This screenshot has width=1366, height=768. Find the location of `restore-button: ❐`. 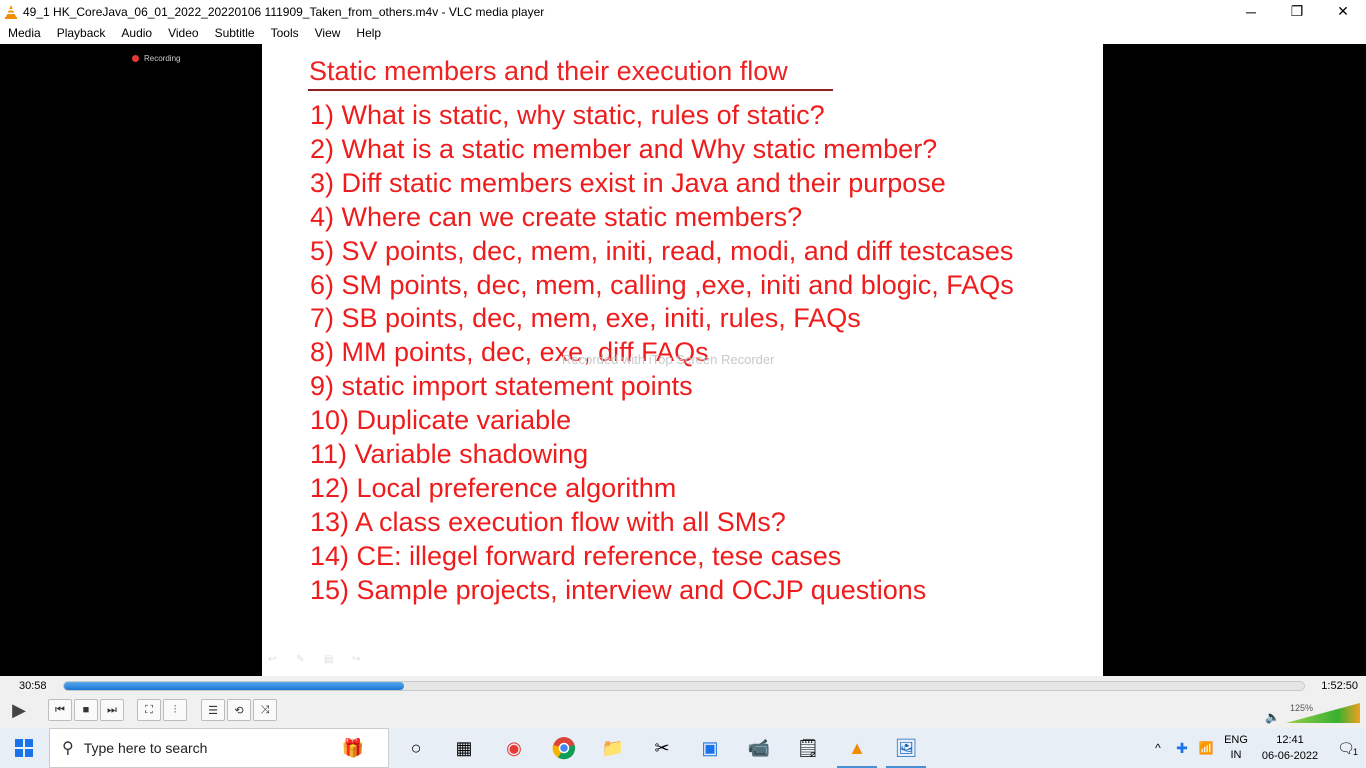

restore-button: ❐ is located at coordinates (1297, 11).